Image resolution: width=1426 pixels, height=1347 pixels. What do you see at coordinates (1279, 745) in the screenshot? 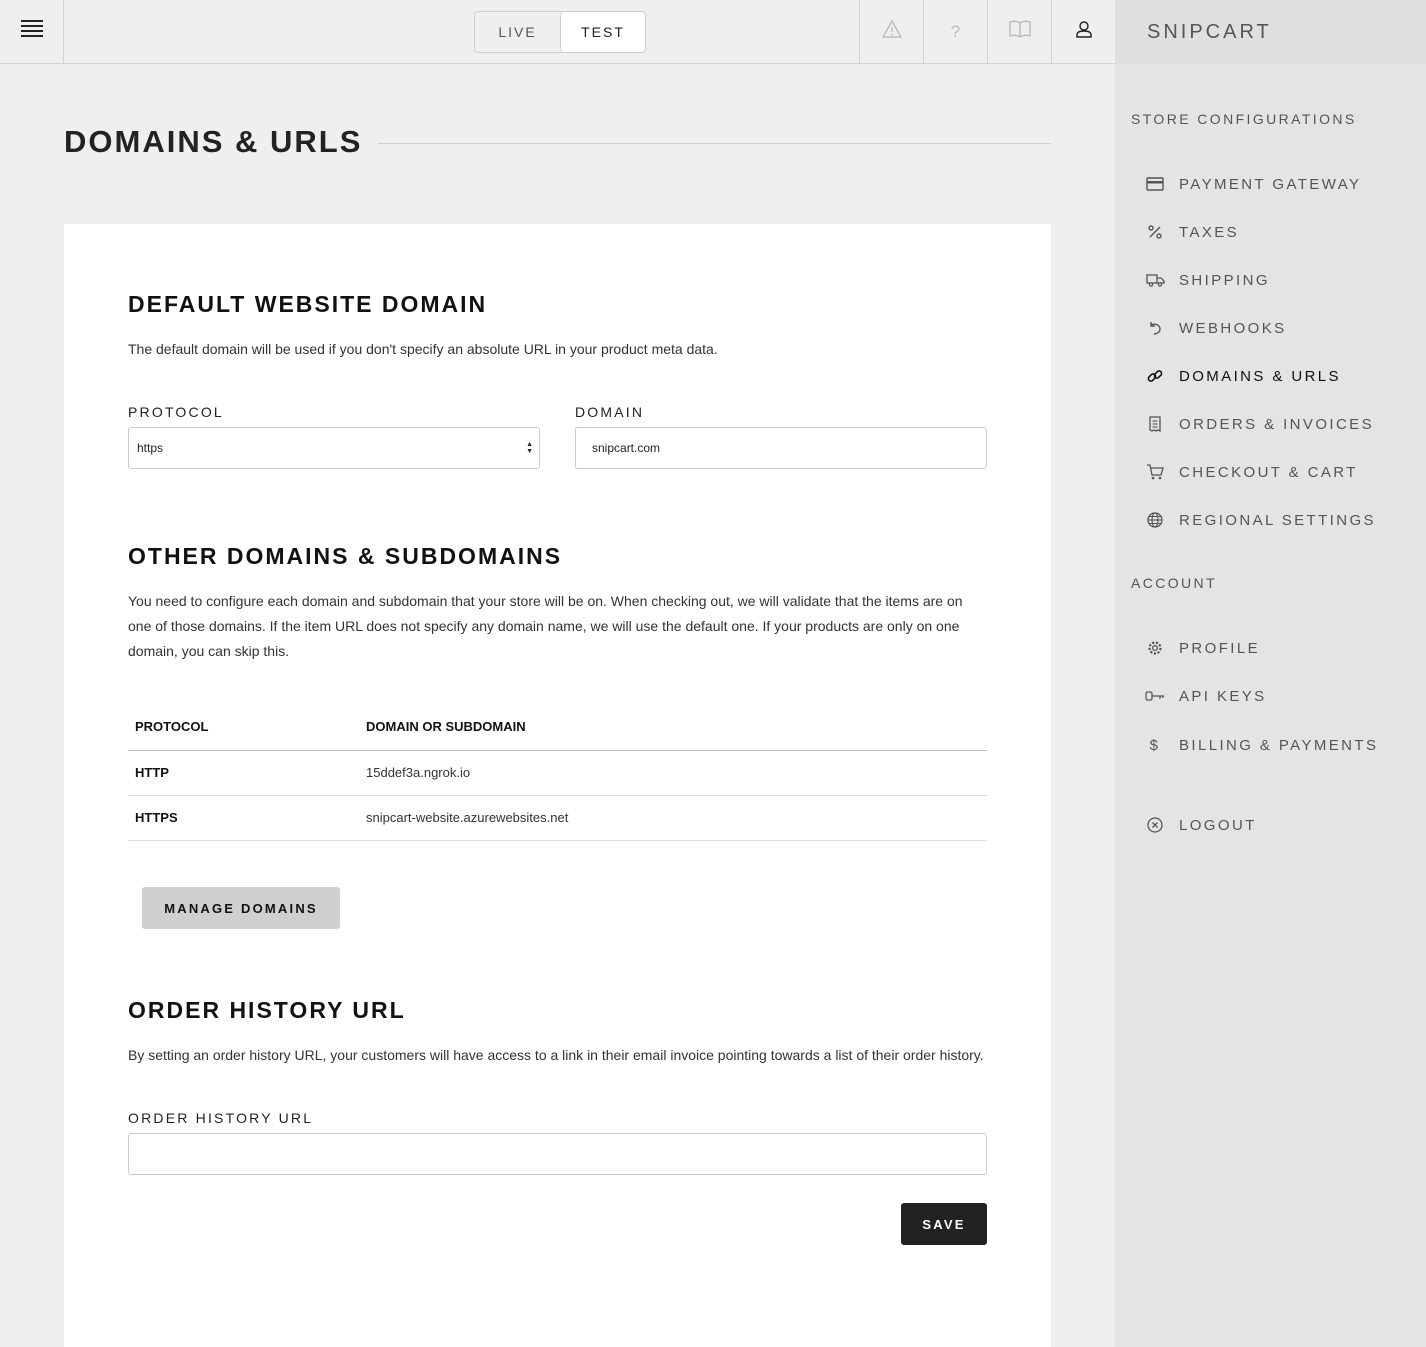
I see `sidebar-item-label: BILLING & PAYMENTS` at bounding box center [1279, 745].